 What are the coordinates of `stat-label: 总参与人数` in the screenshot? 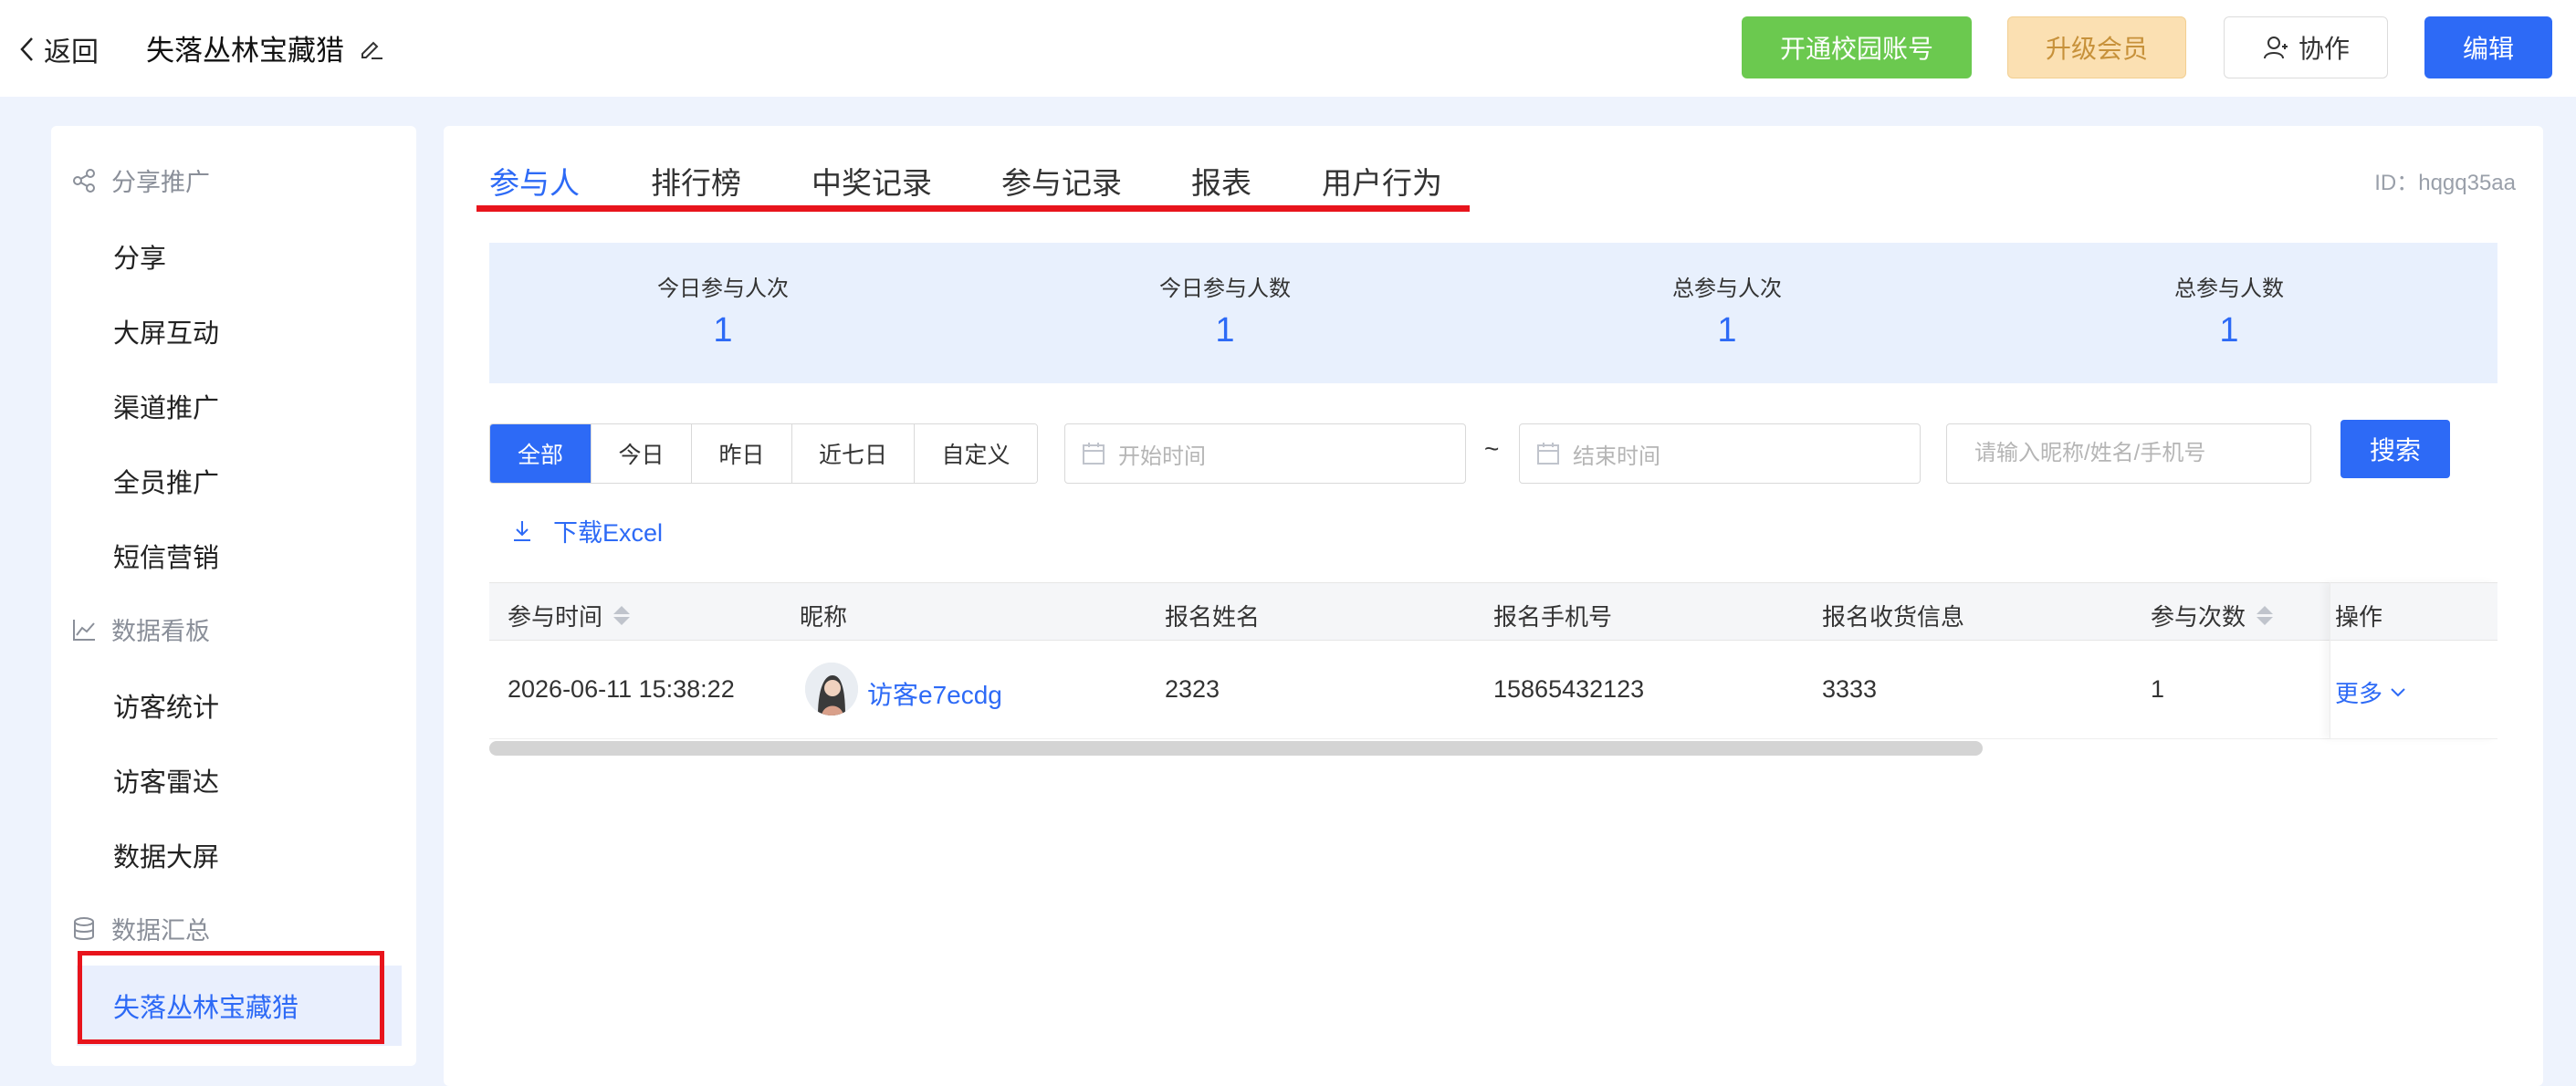 It's located at (2229, 289).